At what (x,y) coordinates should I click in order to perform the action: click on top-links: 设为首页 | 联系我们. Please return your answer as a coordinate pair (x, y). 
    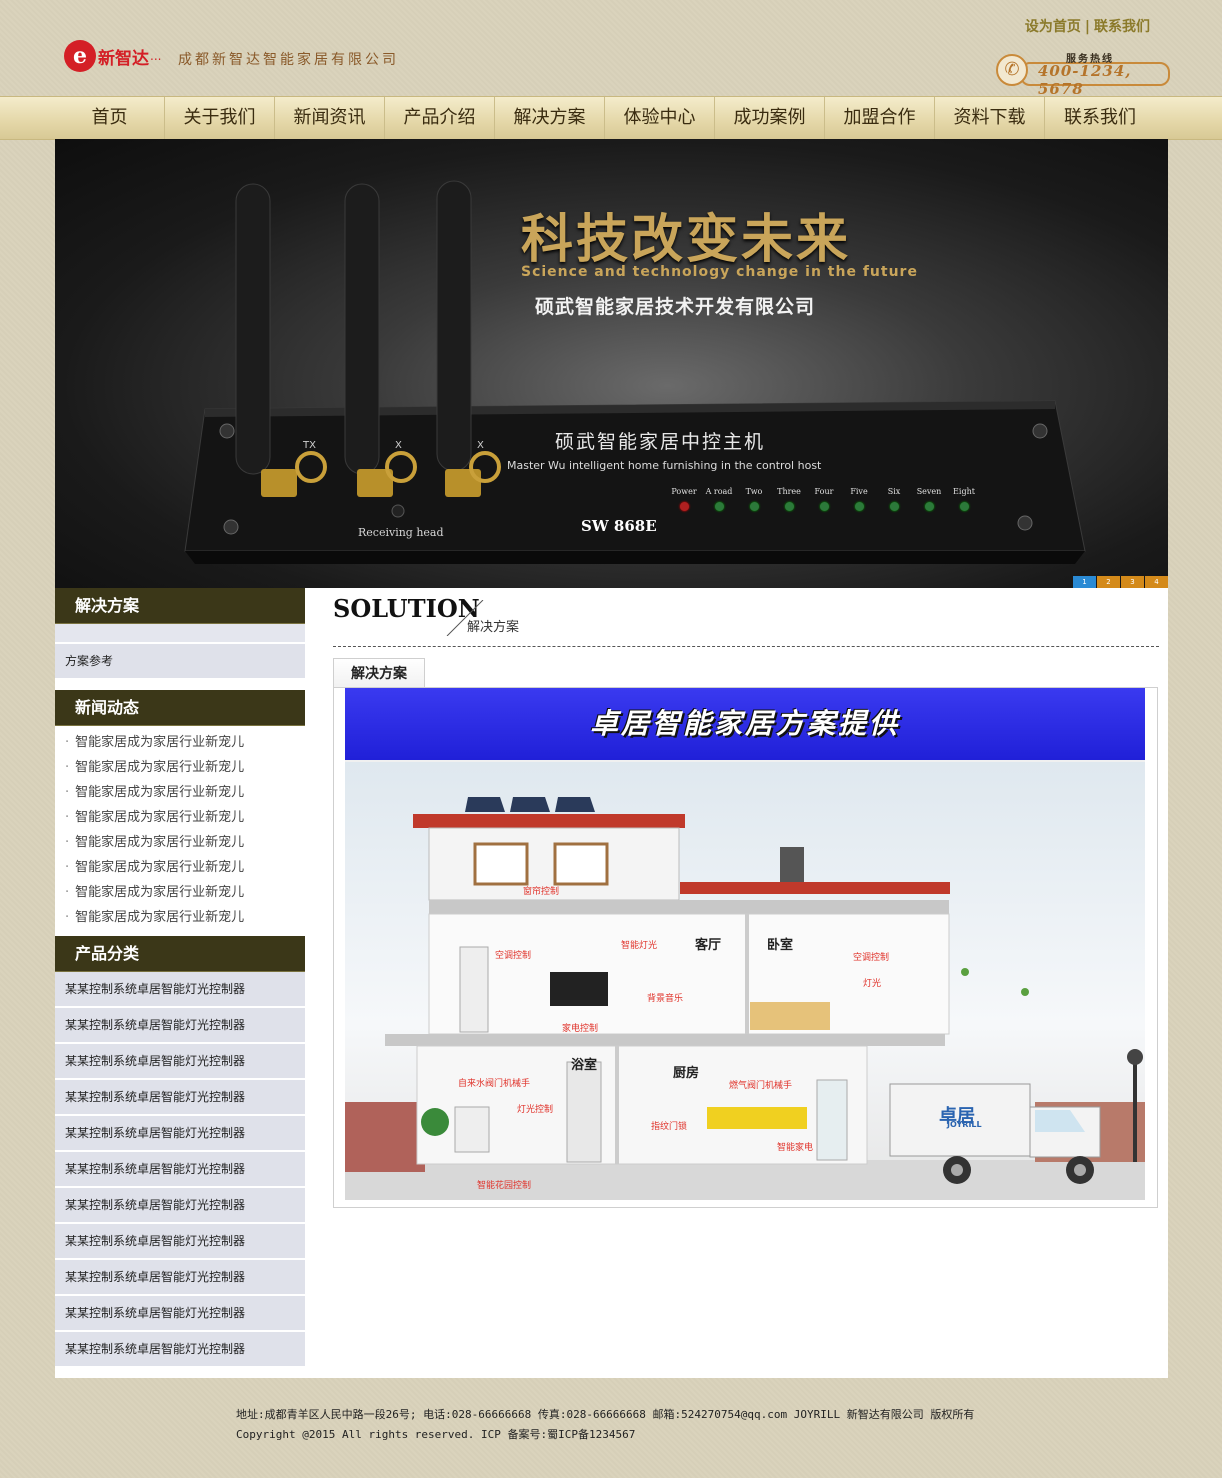
    Looking at the image, I should click on (1087, 26).